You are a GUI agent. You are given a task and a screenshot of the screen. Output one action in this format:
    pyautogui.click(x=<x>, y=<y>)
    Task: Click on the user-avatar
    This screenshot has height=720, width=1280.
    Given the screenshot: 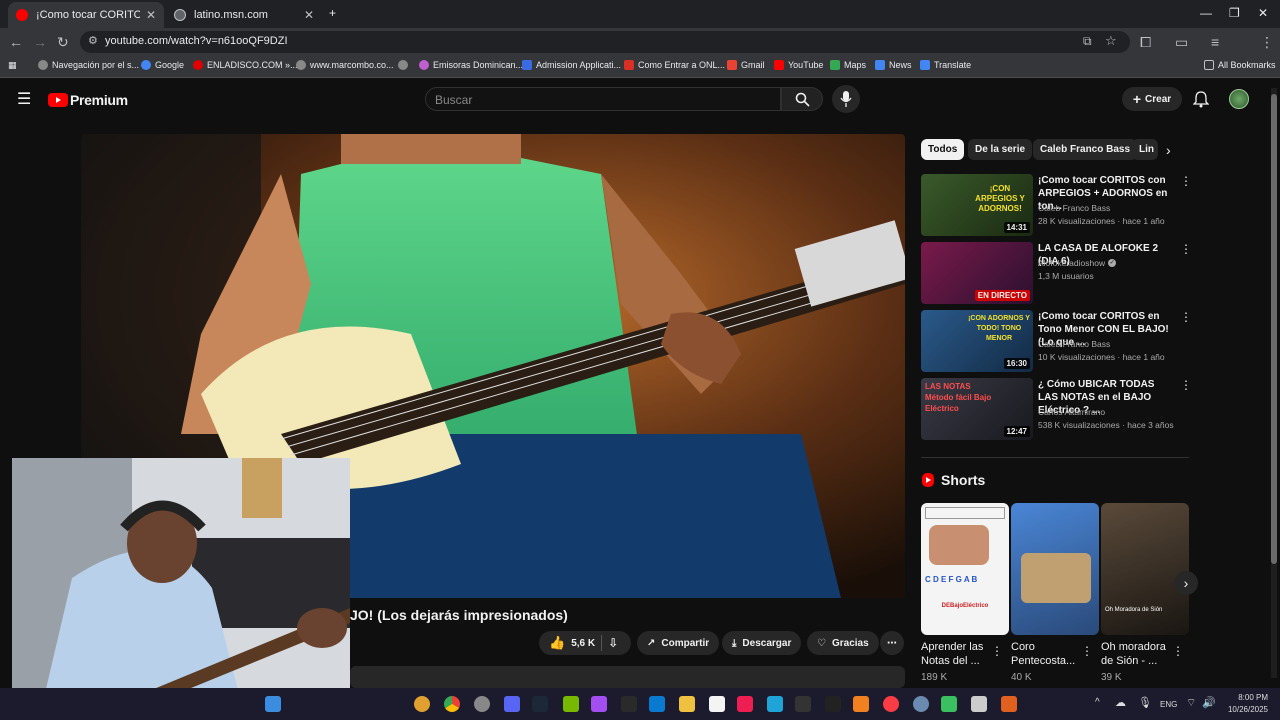 What is the action you would take?
    pyautogui.click(x=1239, y=99)
    